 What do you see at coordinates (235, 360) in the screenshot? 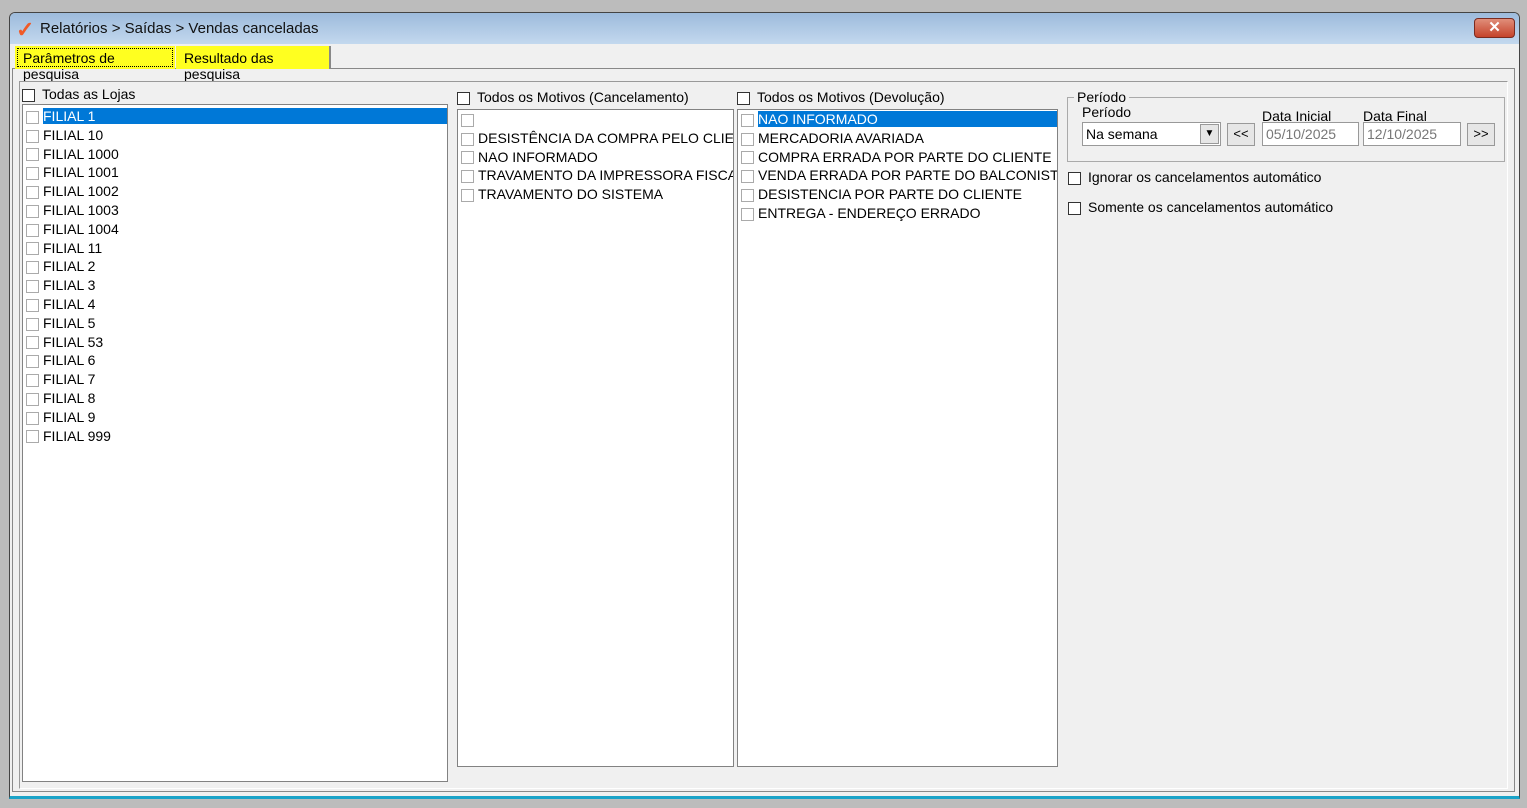
I see `list-item: FILIAL 6` at bounding box center [235, 360].